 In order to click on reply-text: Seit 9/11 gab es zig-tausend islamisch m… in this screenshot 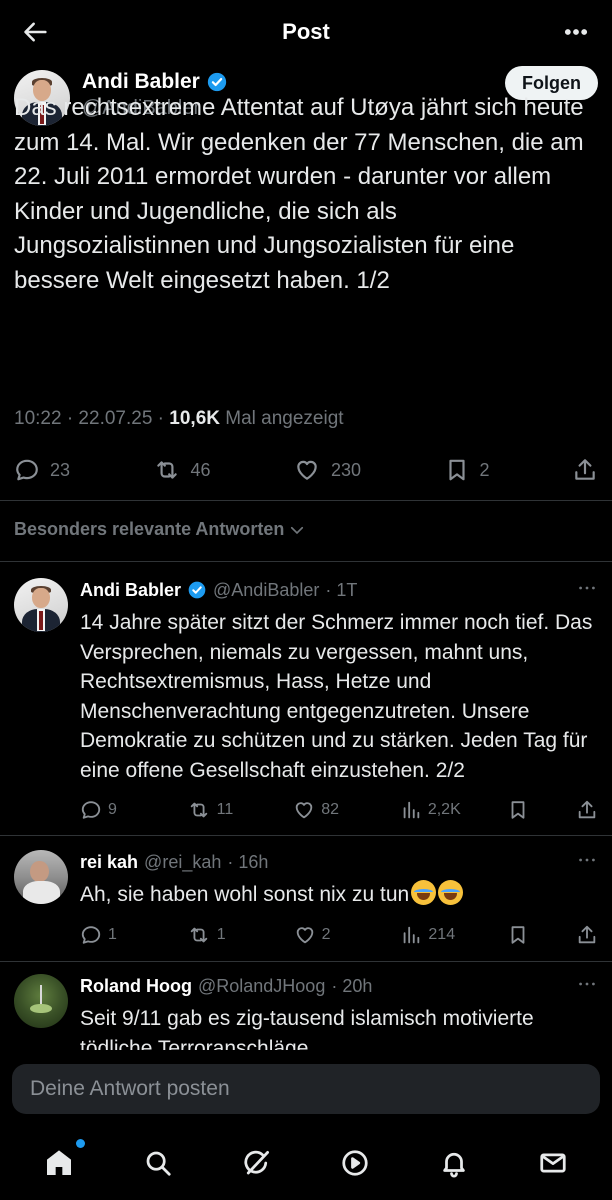, I will do `click(307, 1028)`.